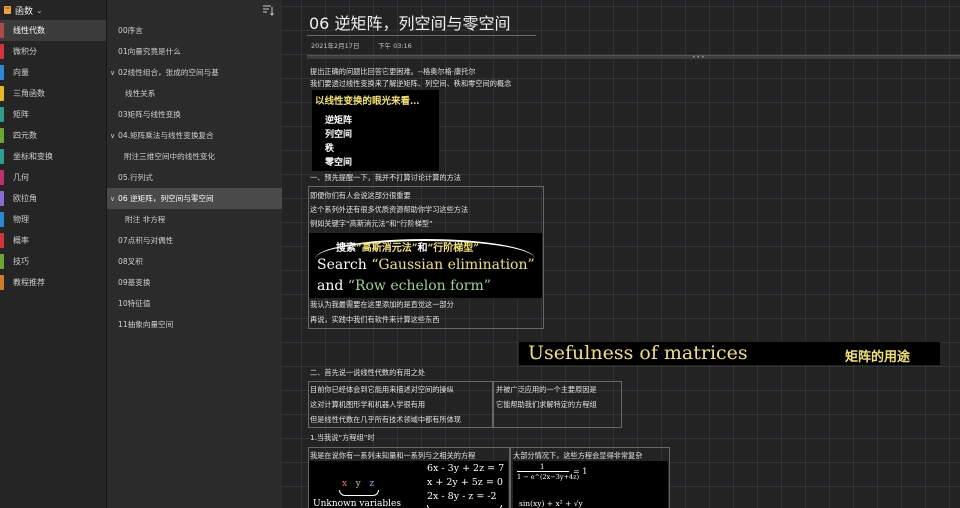 The width and height of the screenshot is (960, 508). I want to click on fraction-bar, so click(543, 471).